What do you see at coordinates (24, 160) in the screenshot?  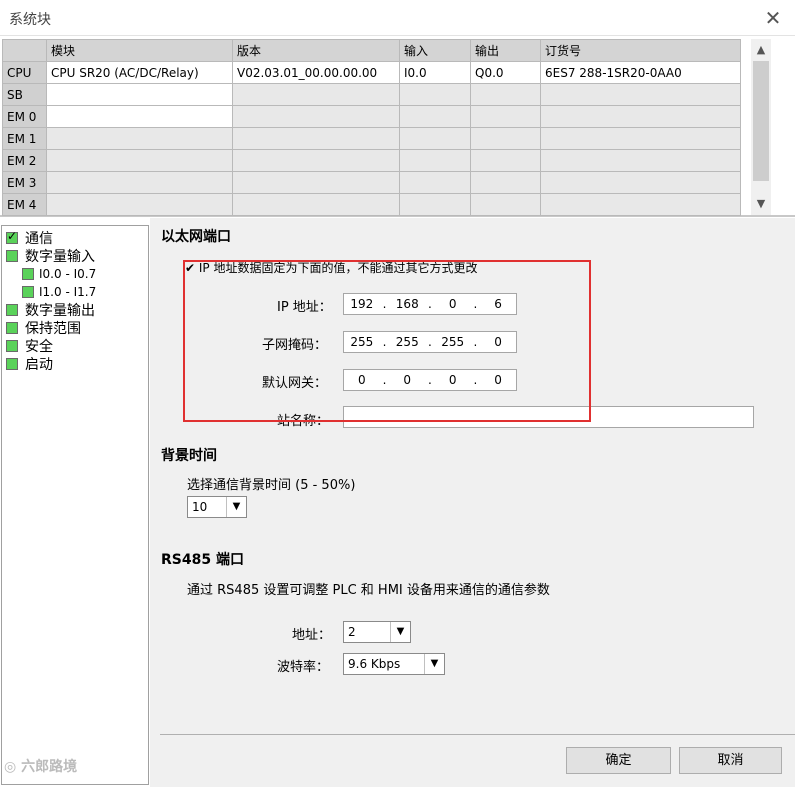 I see `row-label: EM 2` at bounding box center [24, 160].